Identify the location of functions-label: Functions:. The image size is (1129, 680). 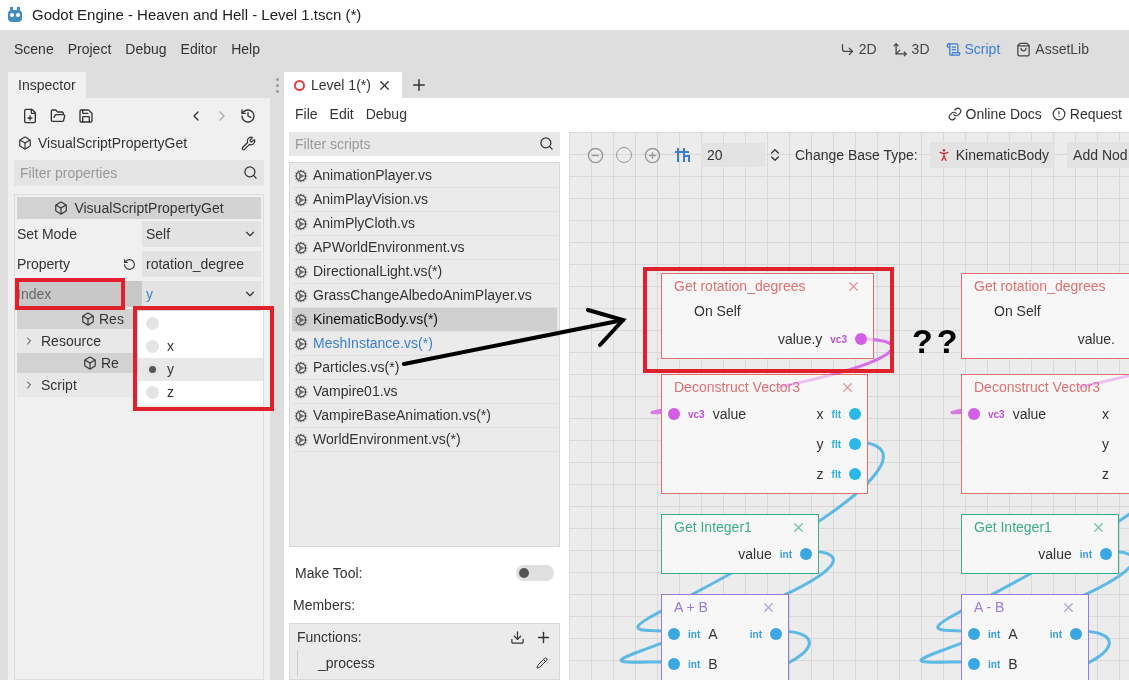
(329, 637).